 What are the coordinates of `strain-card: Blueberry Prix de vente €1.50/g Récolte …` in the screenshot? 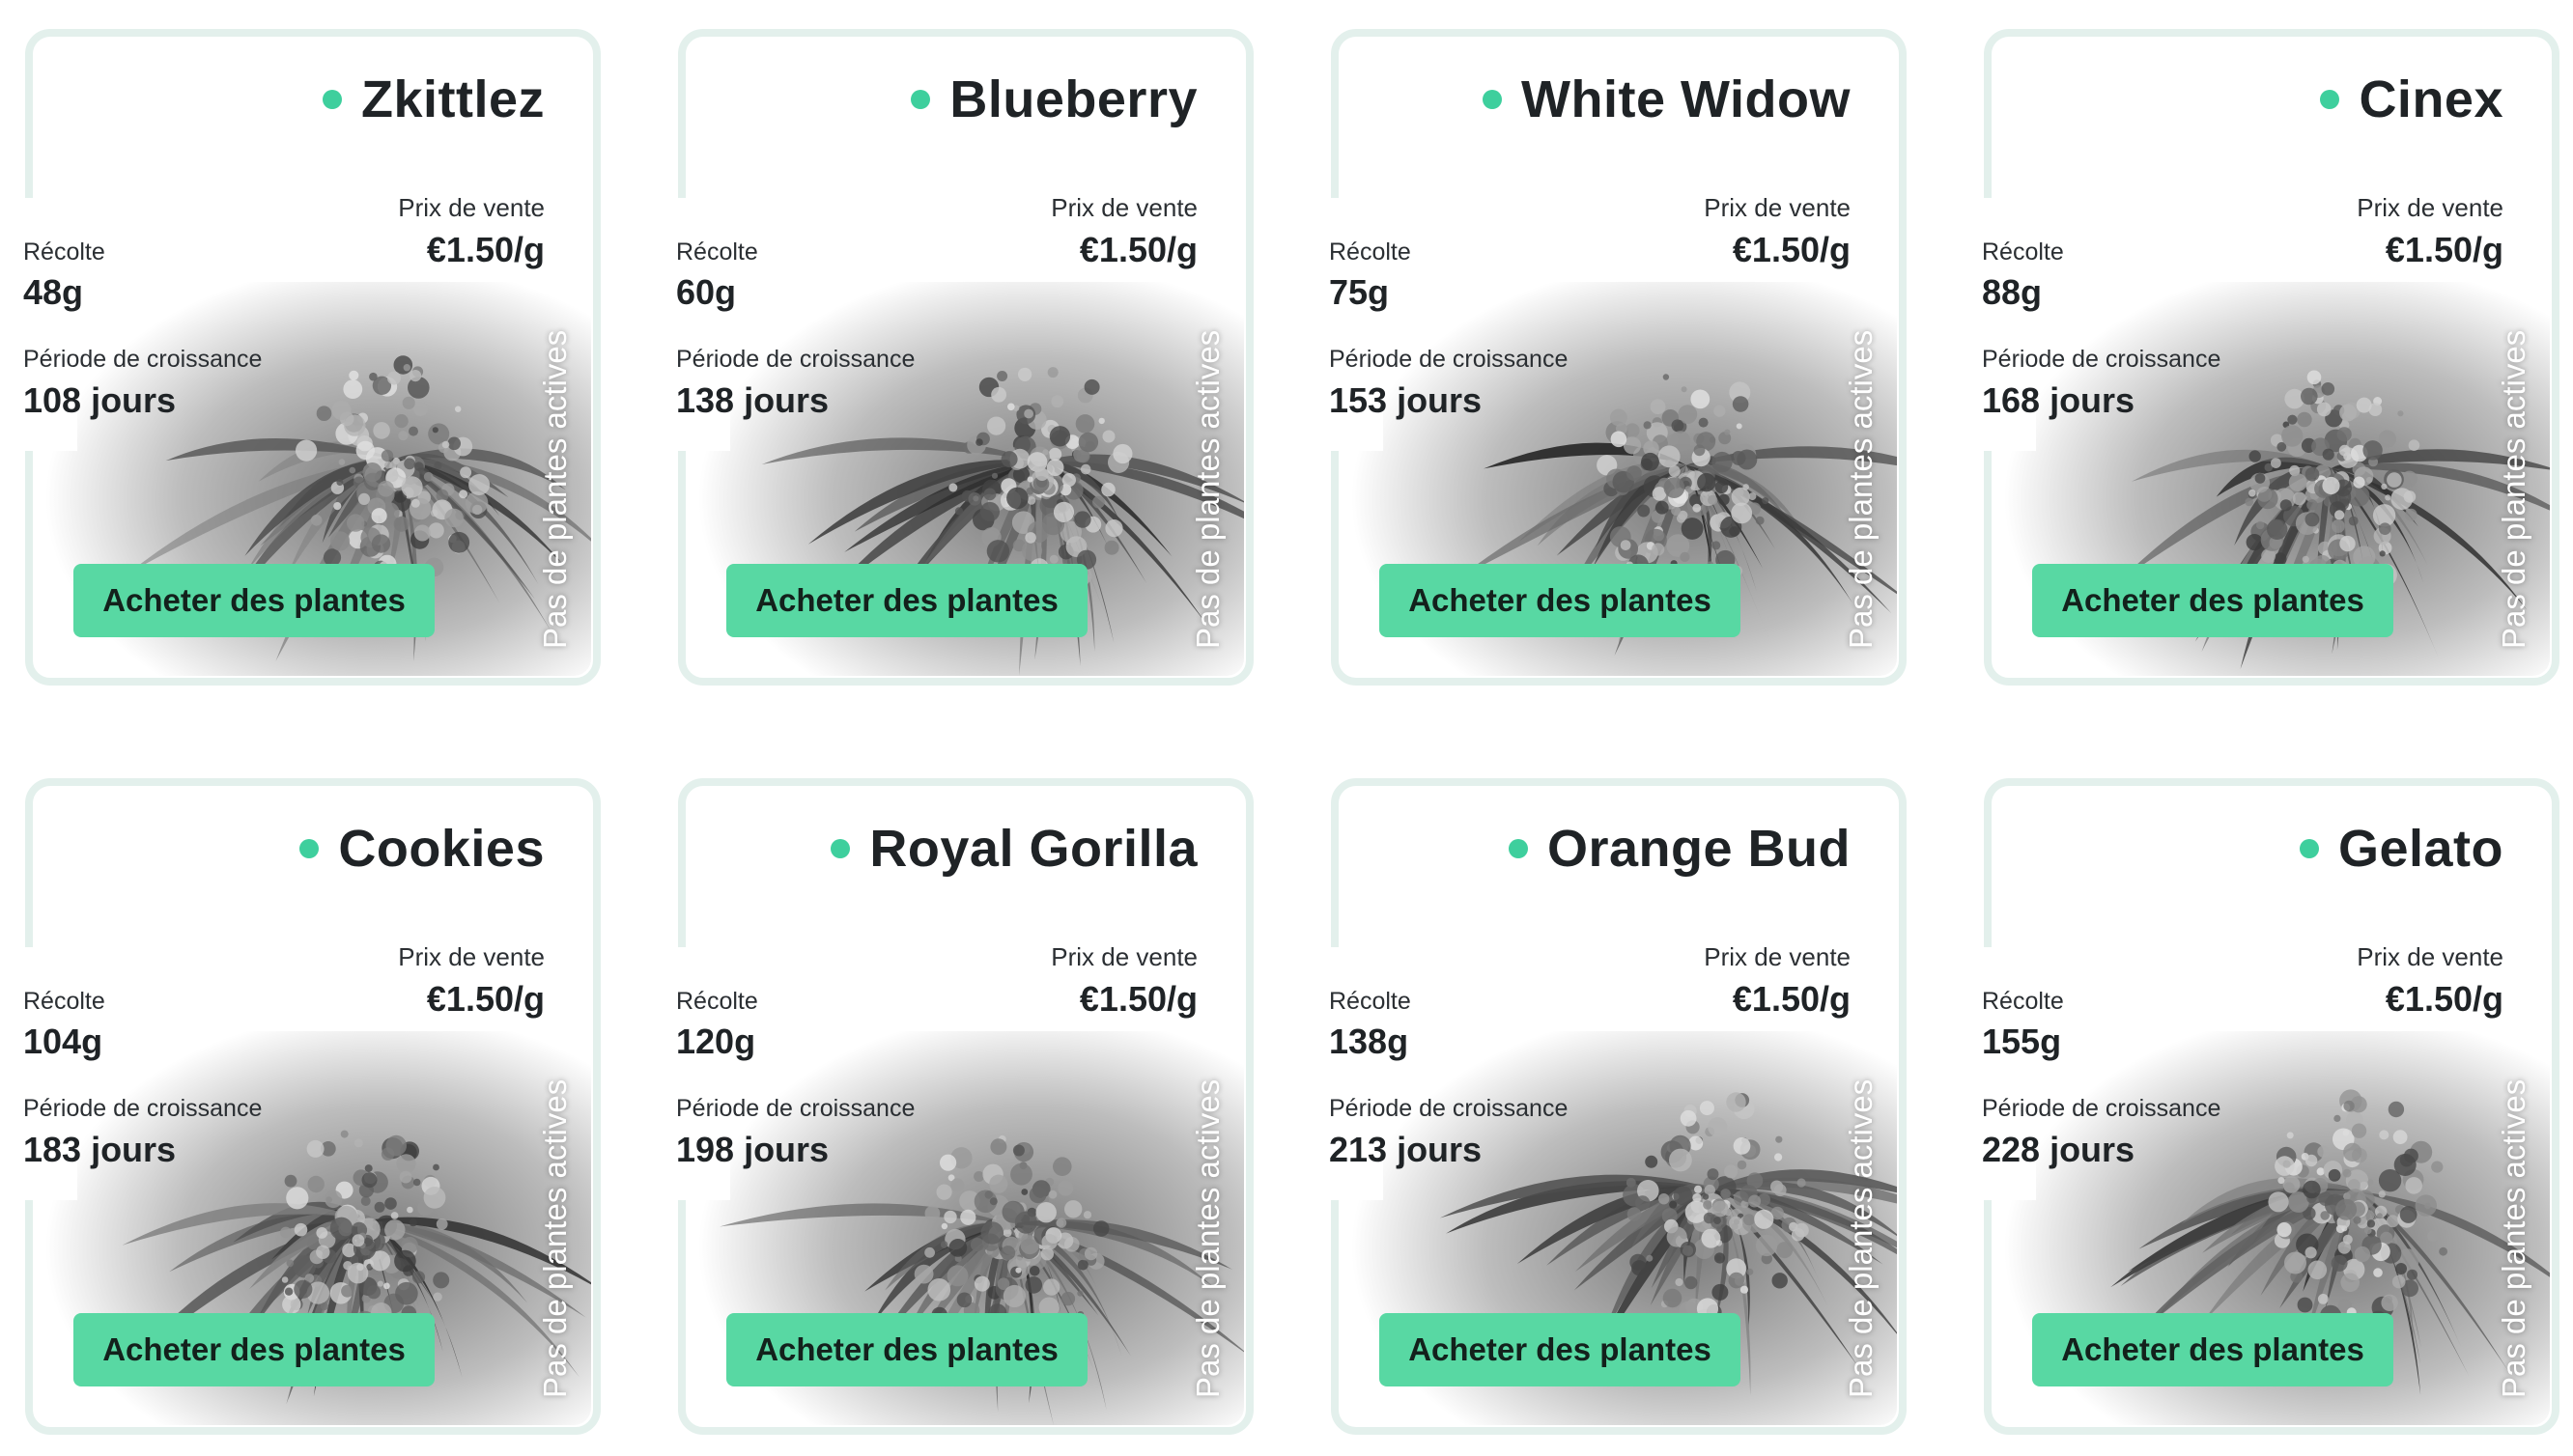 It's located at (963, 358).